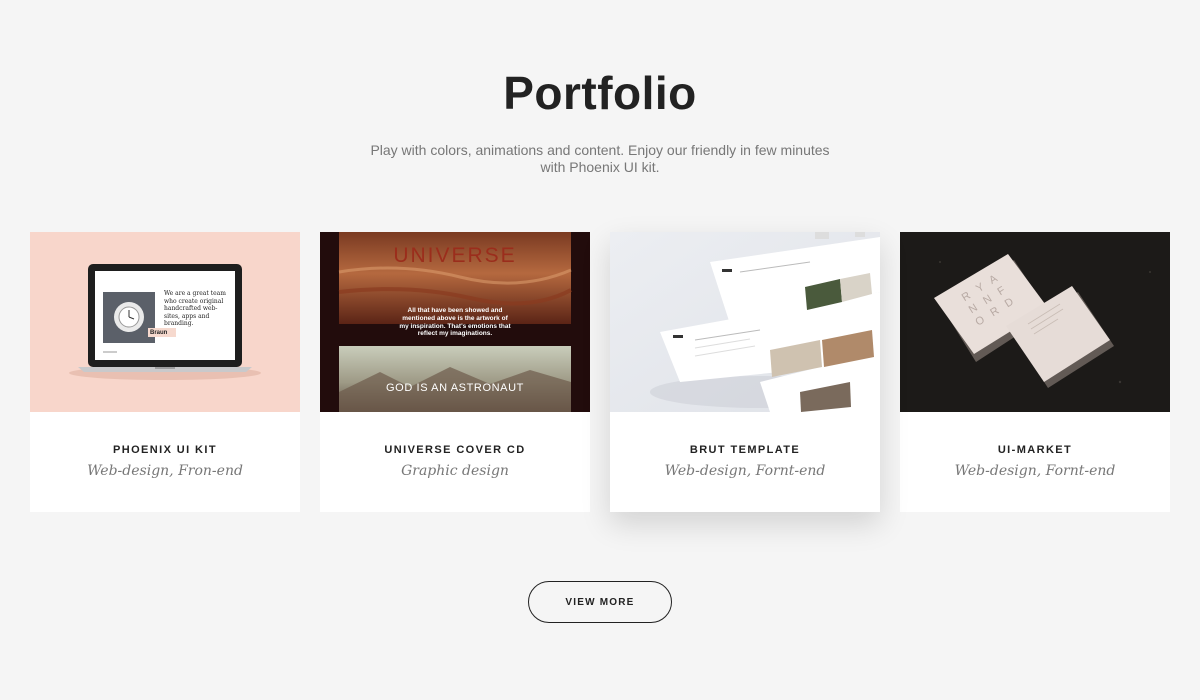 This screenshot has height=700, width=1200. I want to click on universe-quote-line: my inspiration. That's emotions that, so click(455, 326).